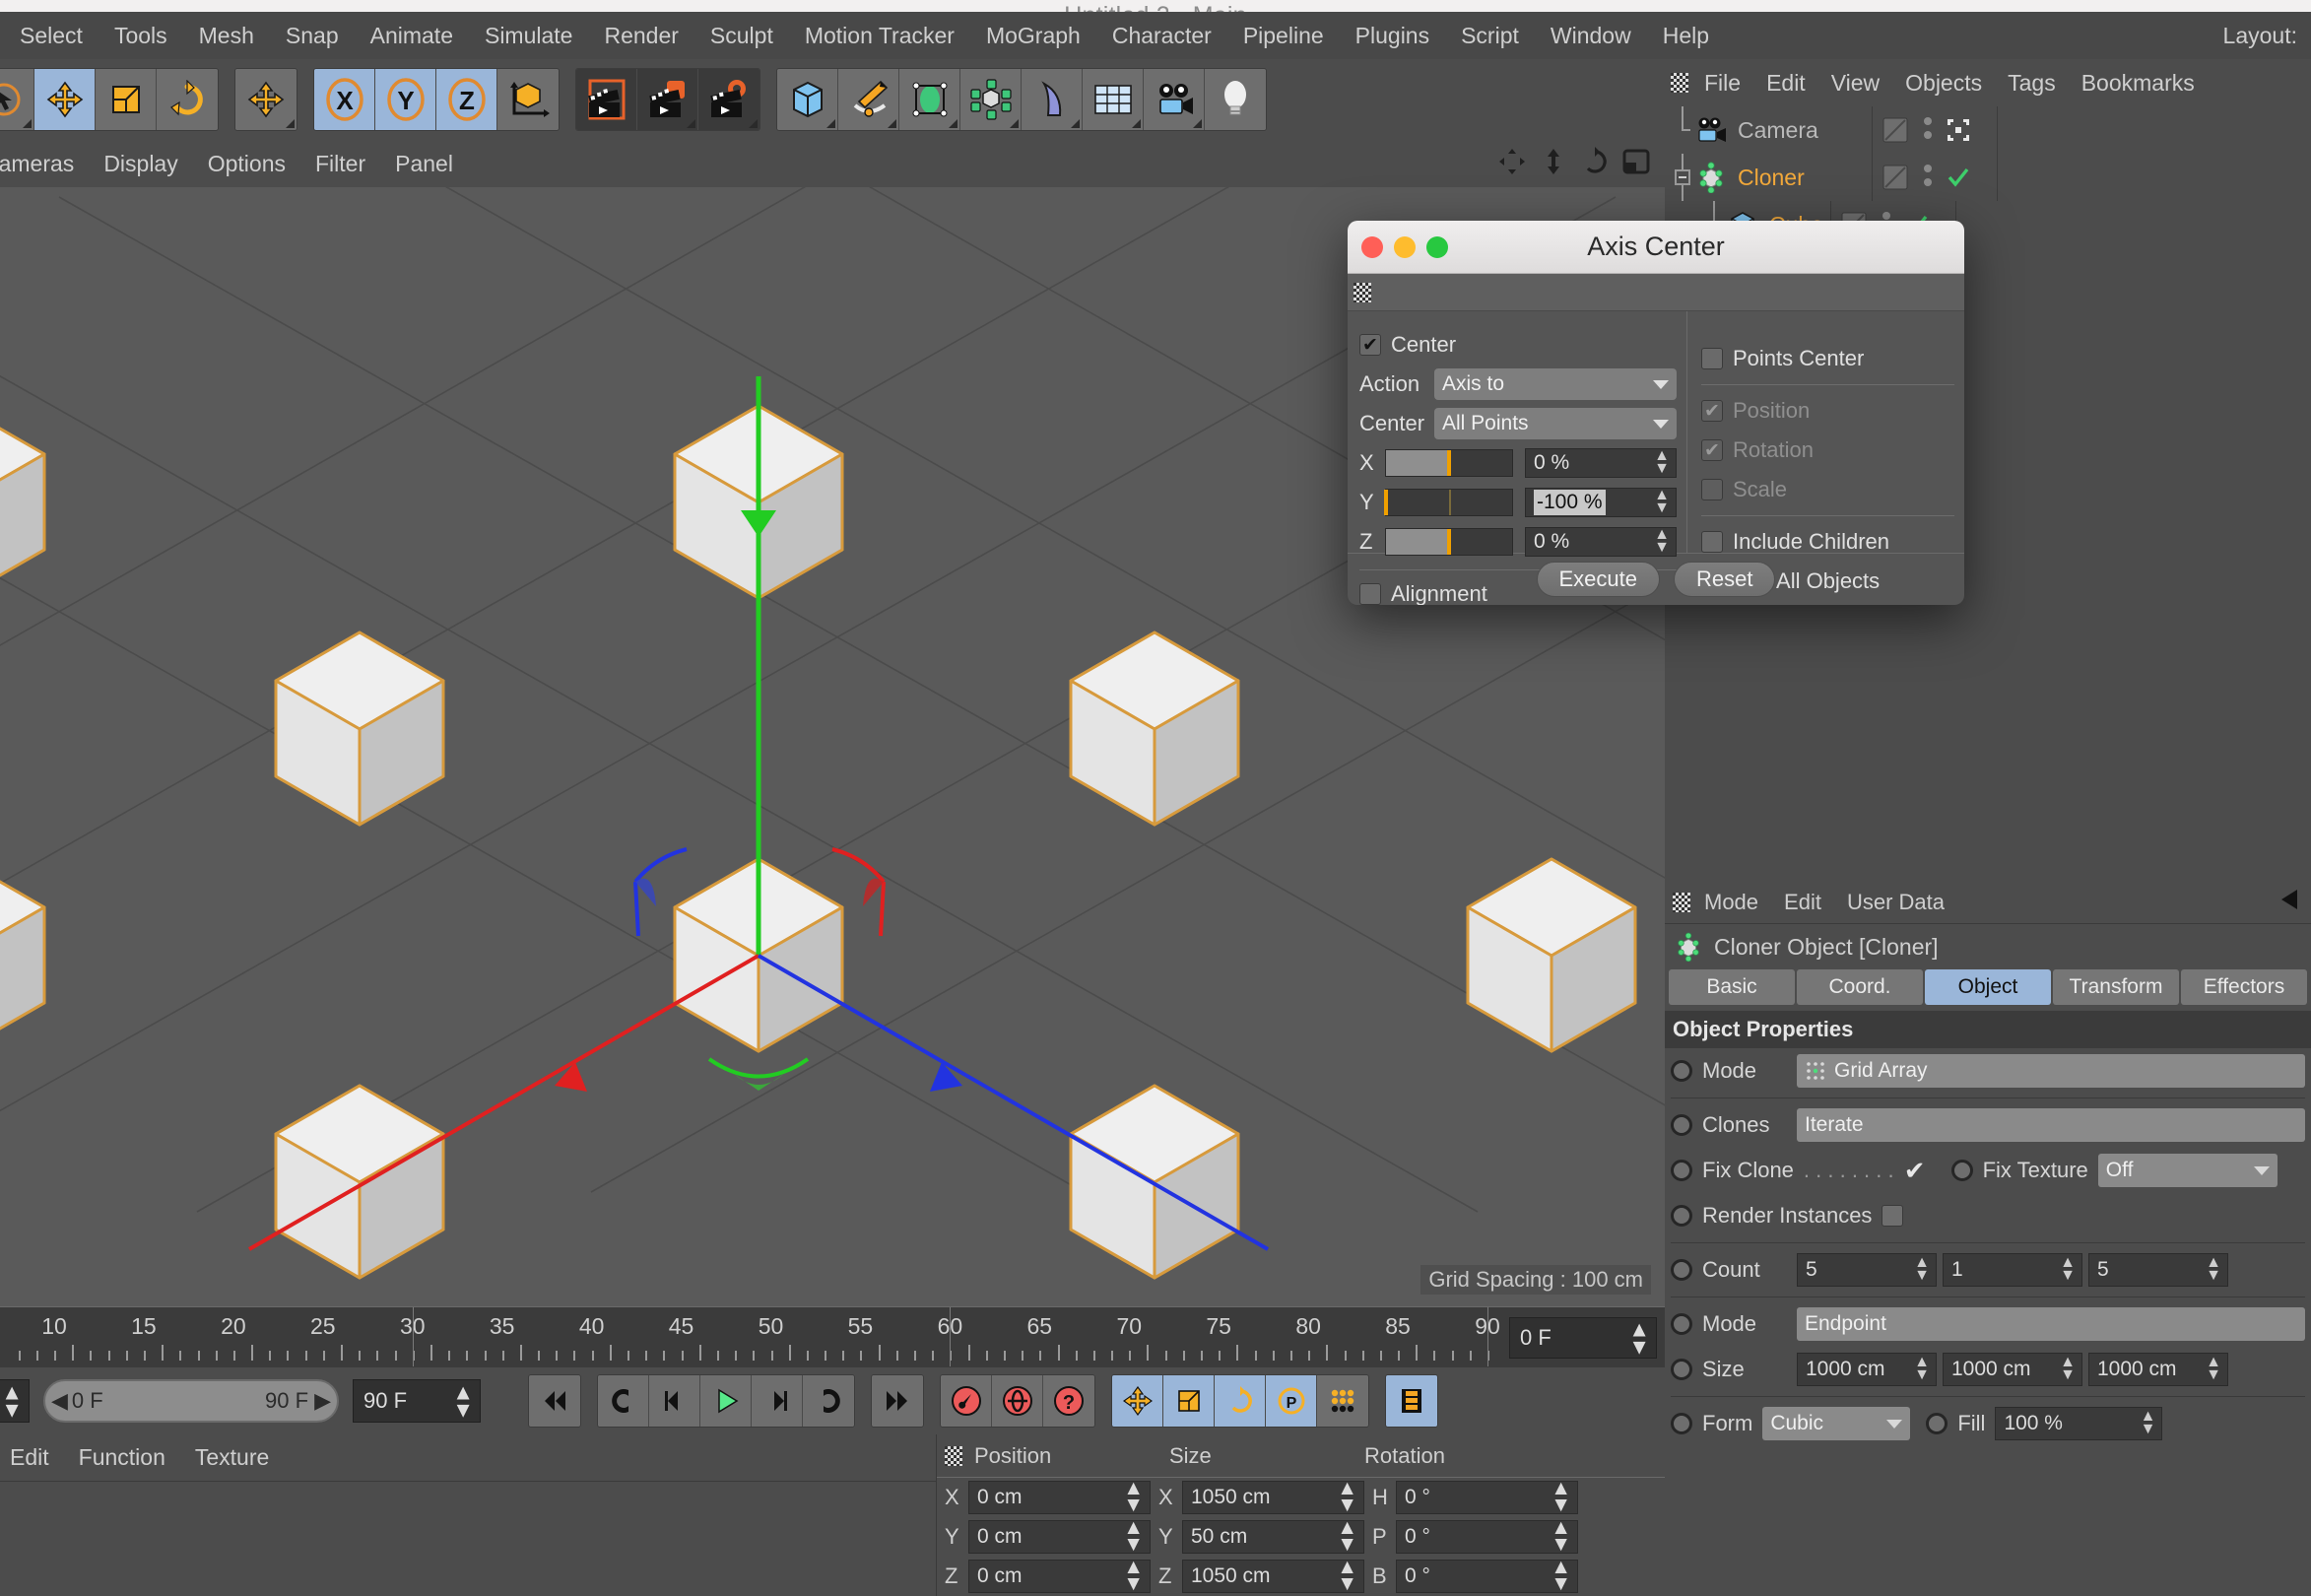 The height and width of the screenshot is (1596, 2311). What do you see at coordinates (412, 36) in the screenshot?
I see `menu-item-animate: Animate` at bounding box center [412, 36].